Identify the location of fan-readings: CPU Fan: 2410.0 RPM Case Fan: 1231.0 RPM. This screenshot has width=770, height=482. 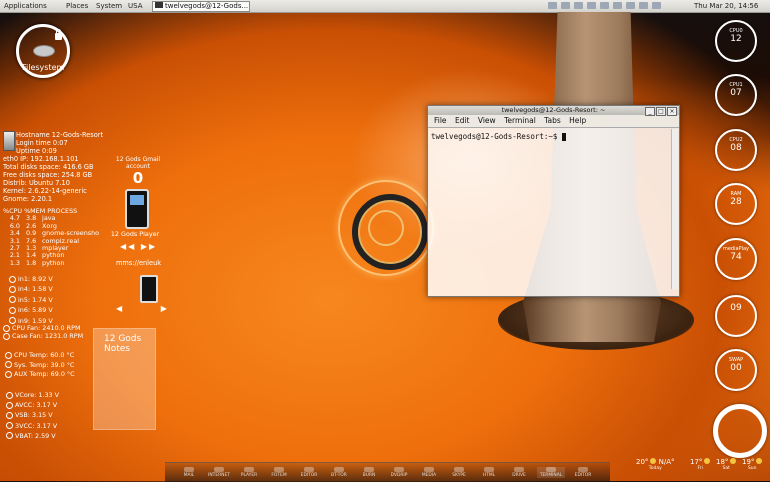
(43, 332).